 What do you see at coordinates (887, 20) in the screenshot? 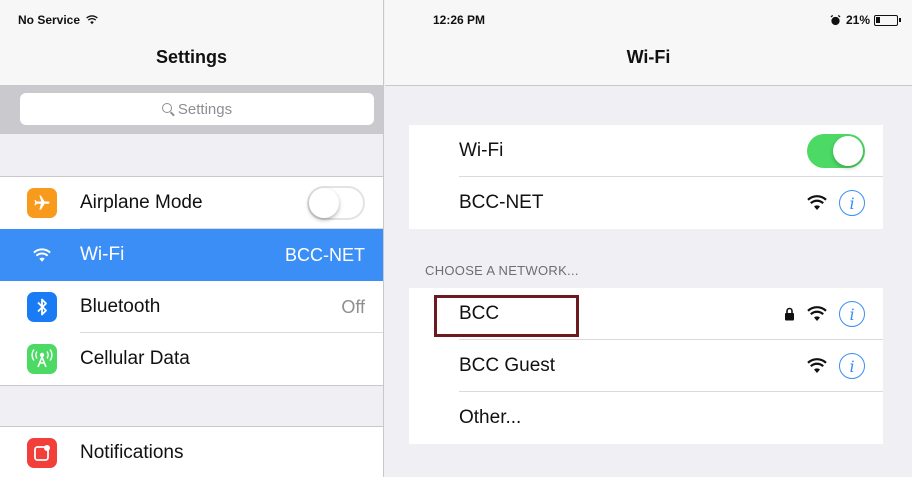
I see `battery-icon` at bounding box center [887, 20].